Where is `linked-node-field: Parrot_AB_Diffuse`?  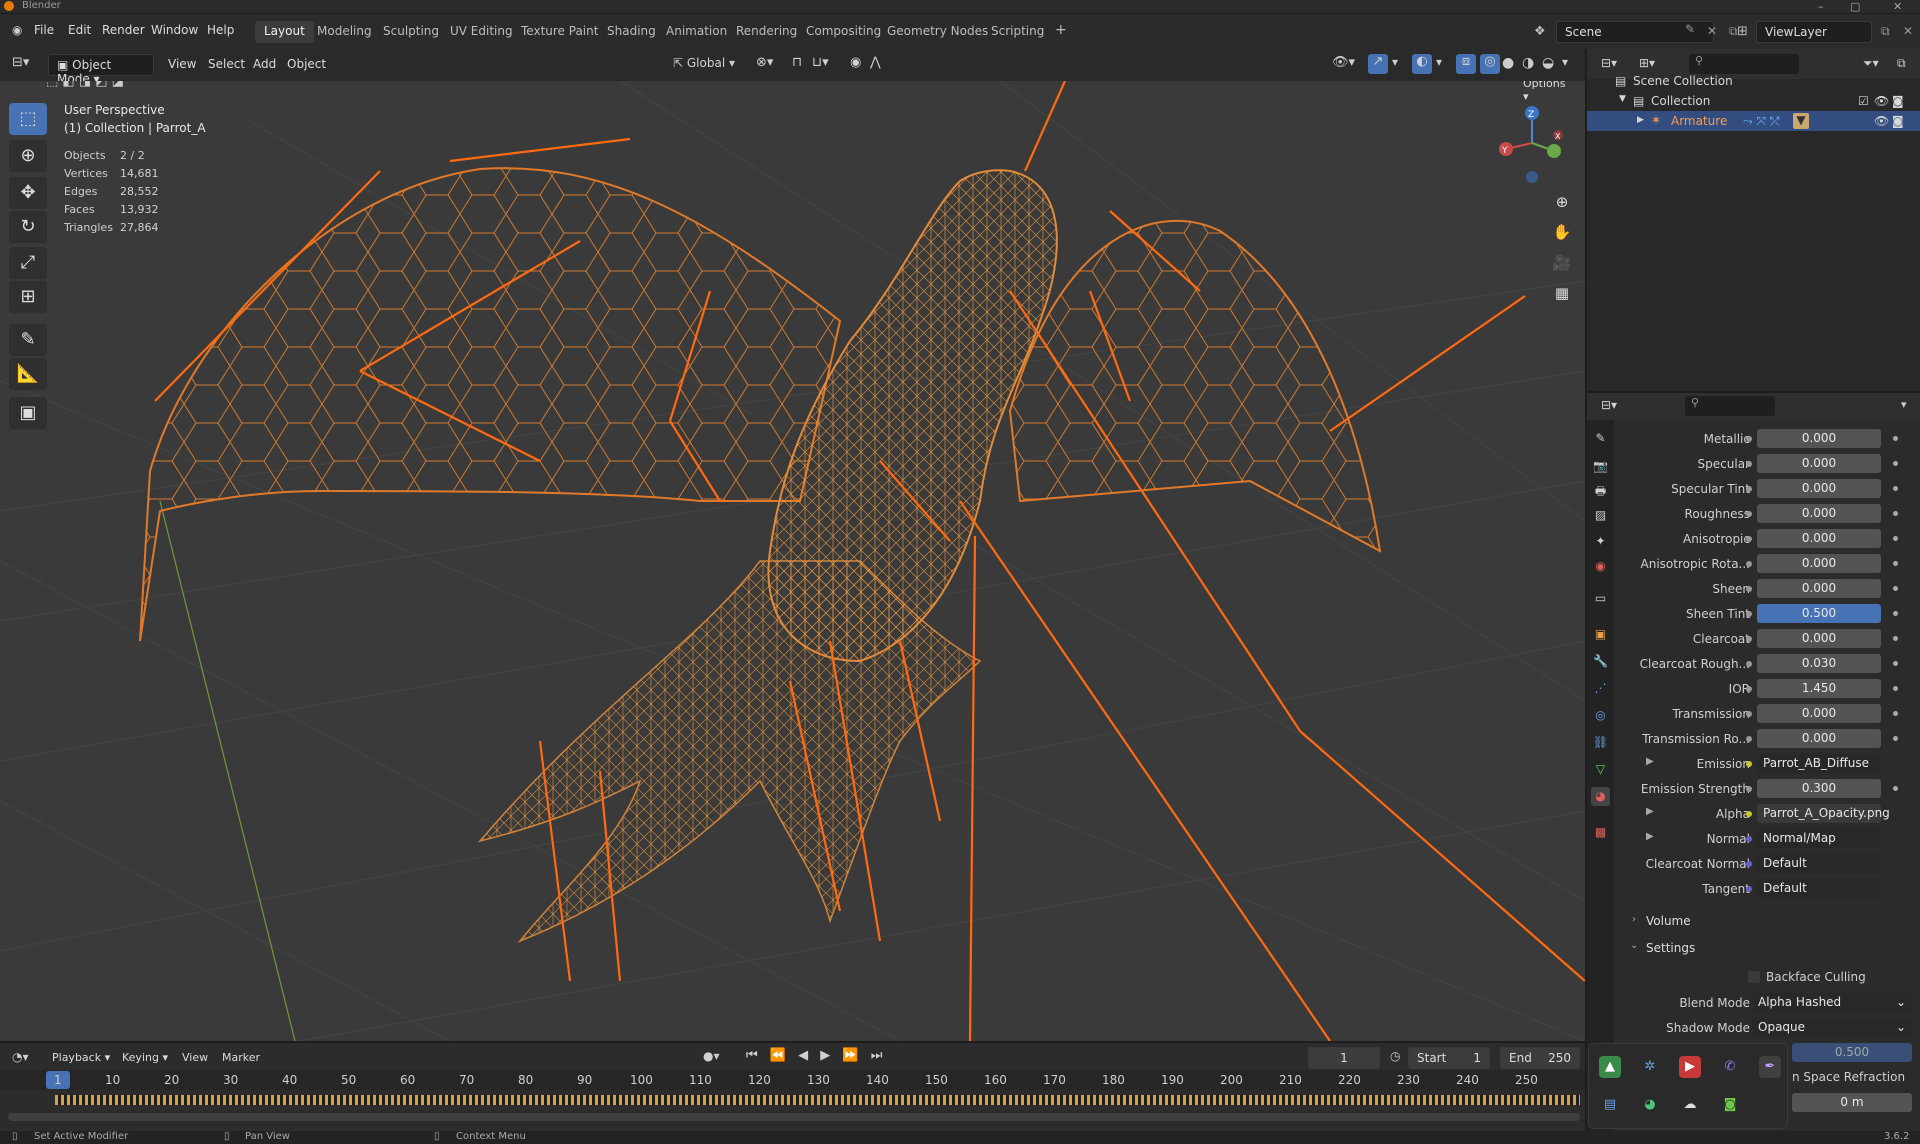
linked-node-field: Parrot_AB_Diffuse is located at coordinates (1819, 763).